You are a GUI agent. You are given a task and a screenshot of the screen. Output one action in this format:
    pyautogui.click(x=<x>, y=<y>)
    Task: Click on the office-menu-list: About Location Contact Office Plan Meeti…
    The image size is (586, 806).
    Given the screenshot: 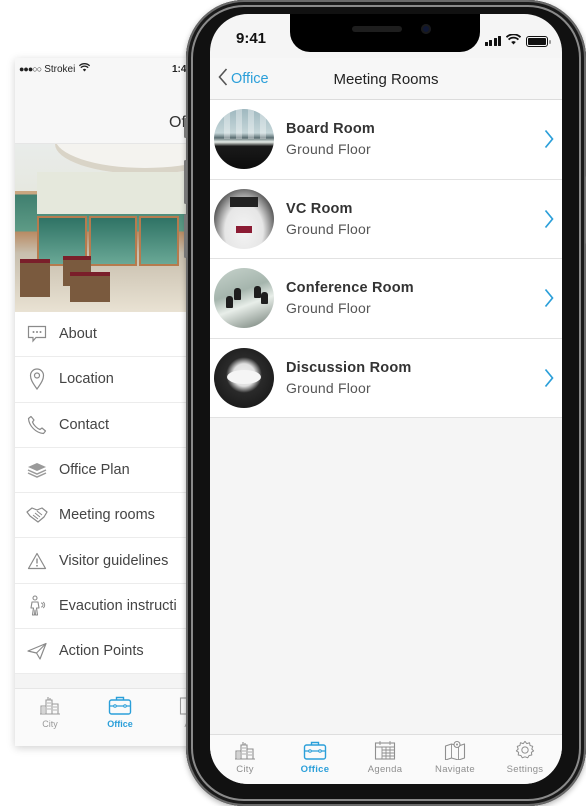 What is the action you would take?
    pyautogui.click(x=105, y=493)
    